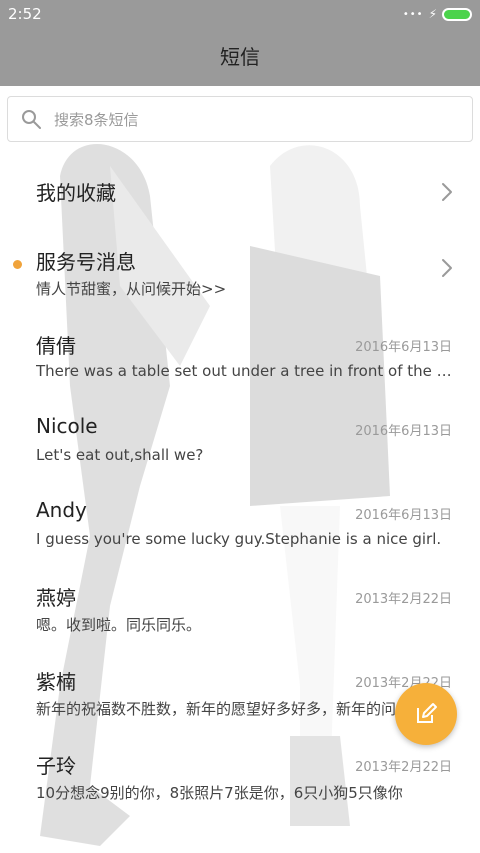 The image size is (480, 853). I want to click on page-title: 短信, so click(240, 57).